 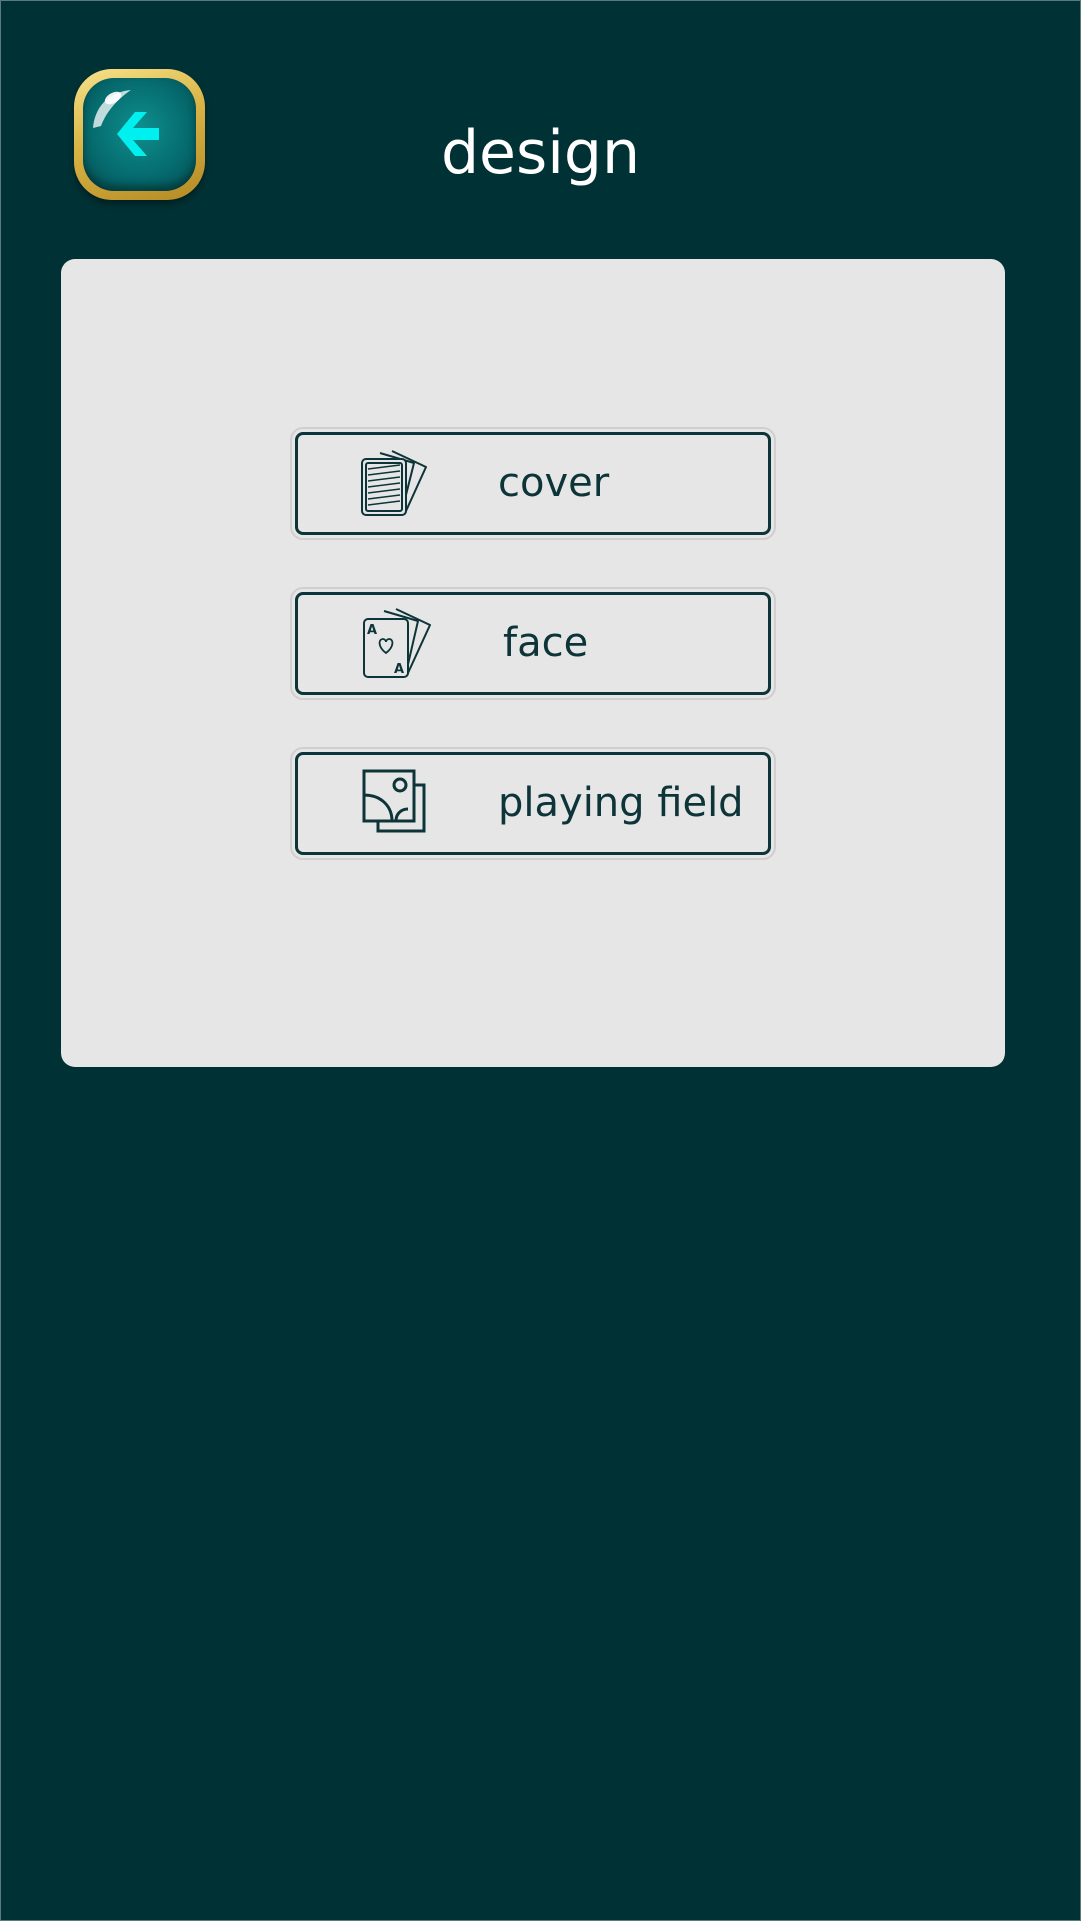 What do you see at coordinates (540, 153) in the screenshot?
I see `page-title: design` at bounding box center [540, 153].